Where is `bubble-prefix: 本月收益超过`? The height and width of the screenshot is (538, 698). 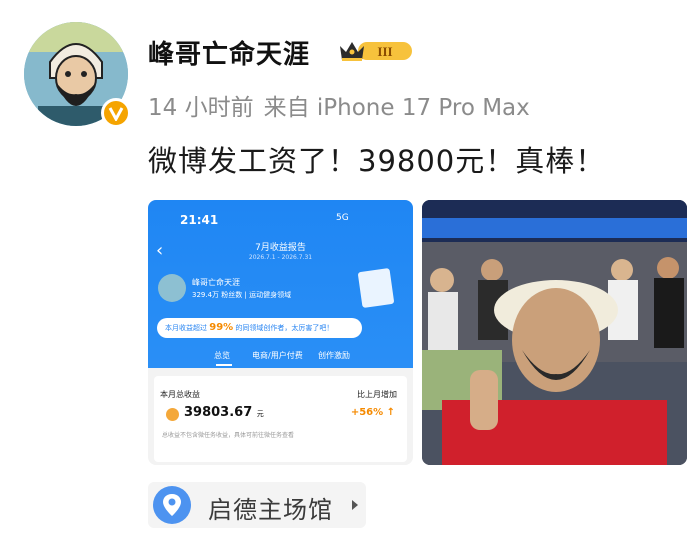 bubble-prefix: 本月收益超过 is located at coordinates (186, 328).